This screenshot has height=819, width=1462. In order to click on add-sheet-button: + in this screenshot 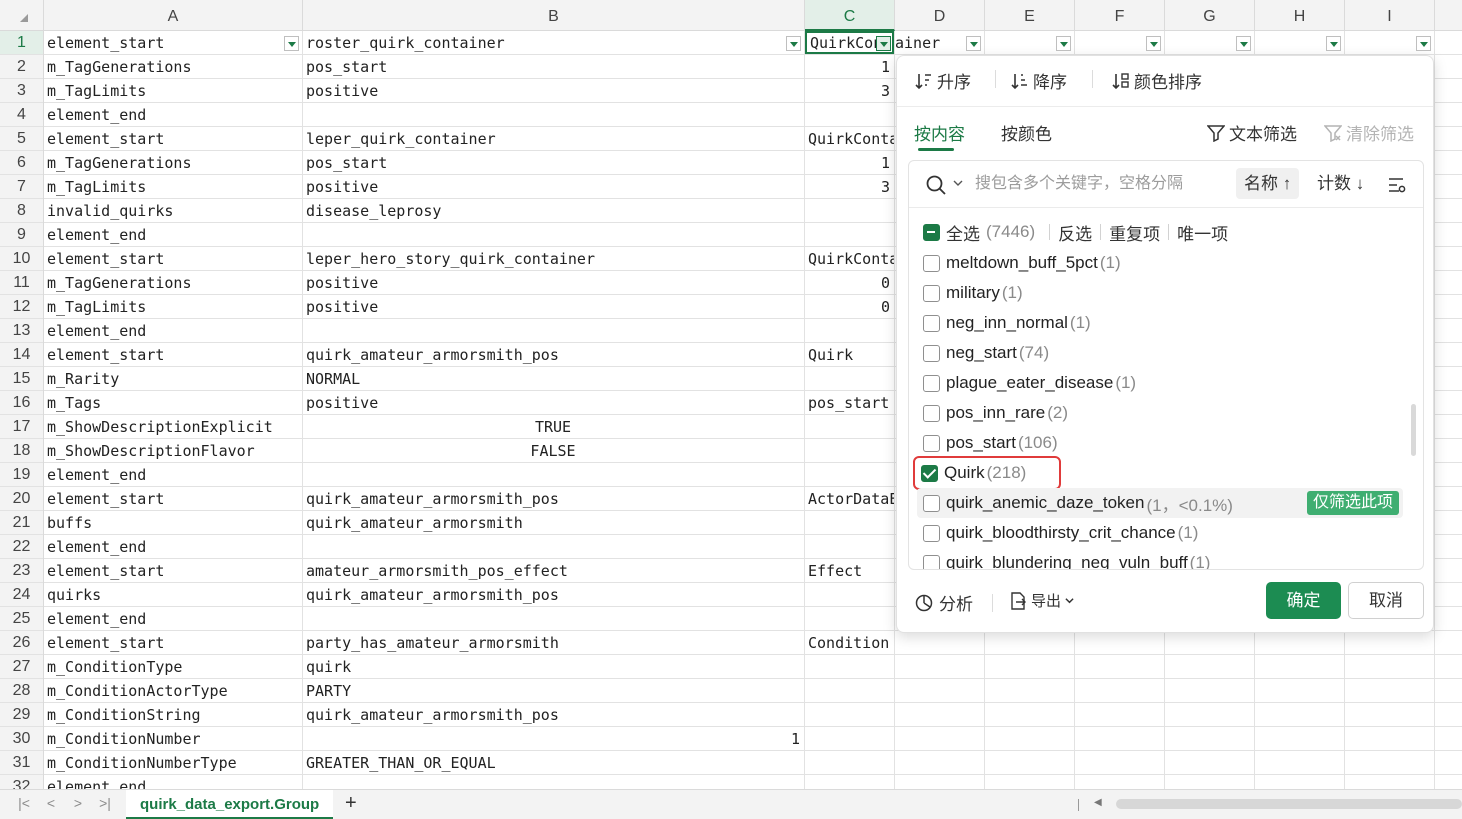, I will do `click(351, 803)`.